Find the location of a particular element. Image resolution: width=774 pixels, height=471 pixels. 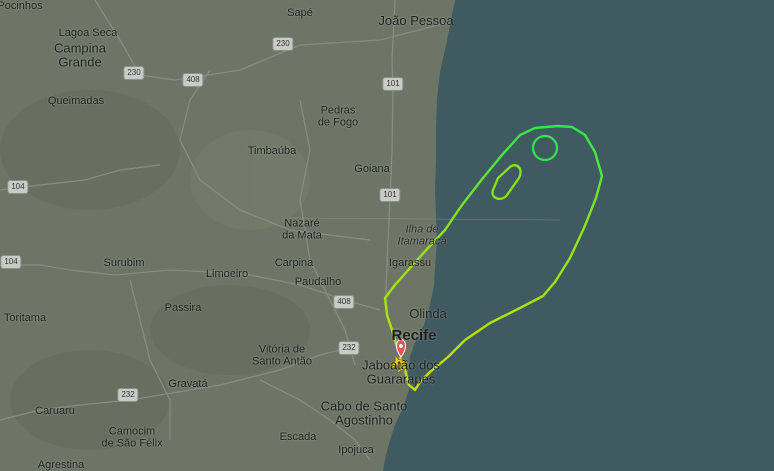

place-label: Cabo de Santo Agostinho is located at coordinates (364, 412).